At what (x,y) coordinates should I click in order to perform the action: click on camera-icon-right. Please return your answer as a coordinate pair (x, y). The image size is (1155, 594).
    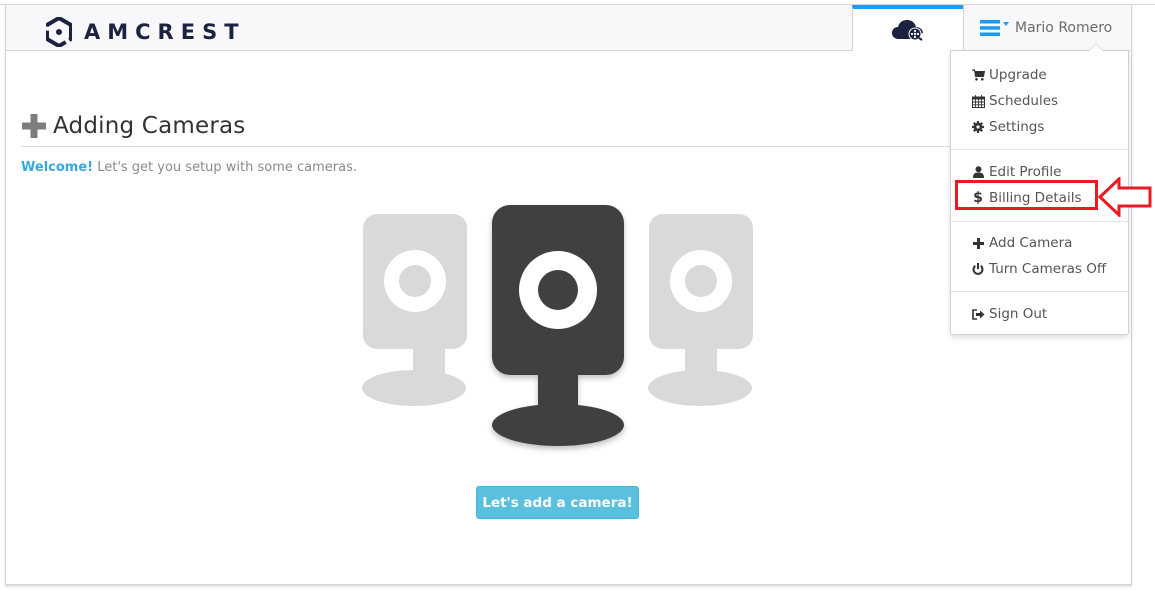
    Looking at the image, I should click on (700, 310).